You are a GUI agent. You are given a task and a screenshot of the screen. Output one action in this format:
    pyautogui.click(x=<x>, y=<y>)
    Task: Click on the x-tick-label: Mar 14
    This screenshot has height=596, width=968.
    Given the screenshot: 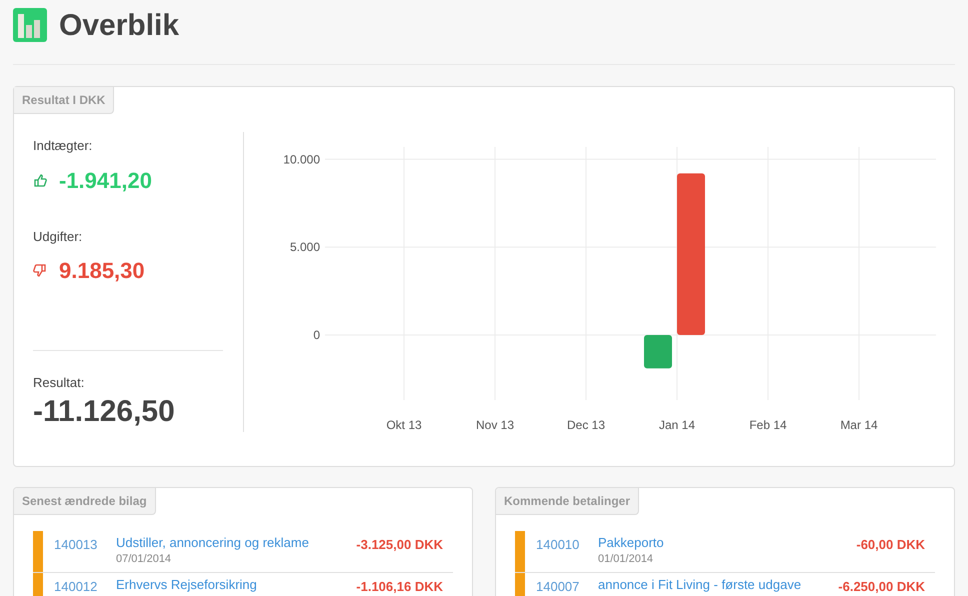 What is the action you would take?
    pyautogui.click(x=859, y=425)
    